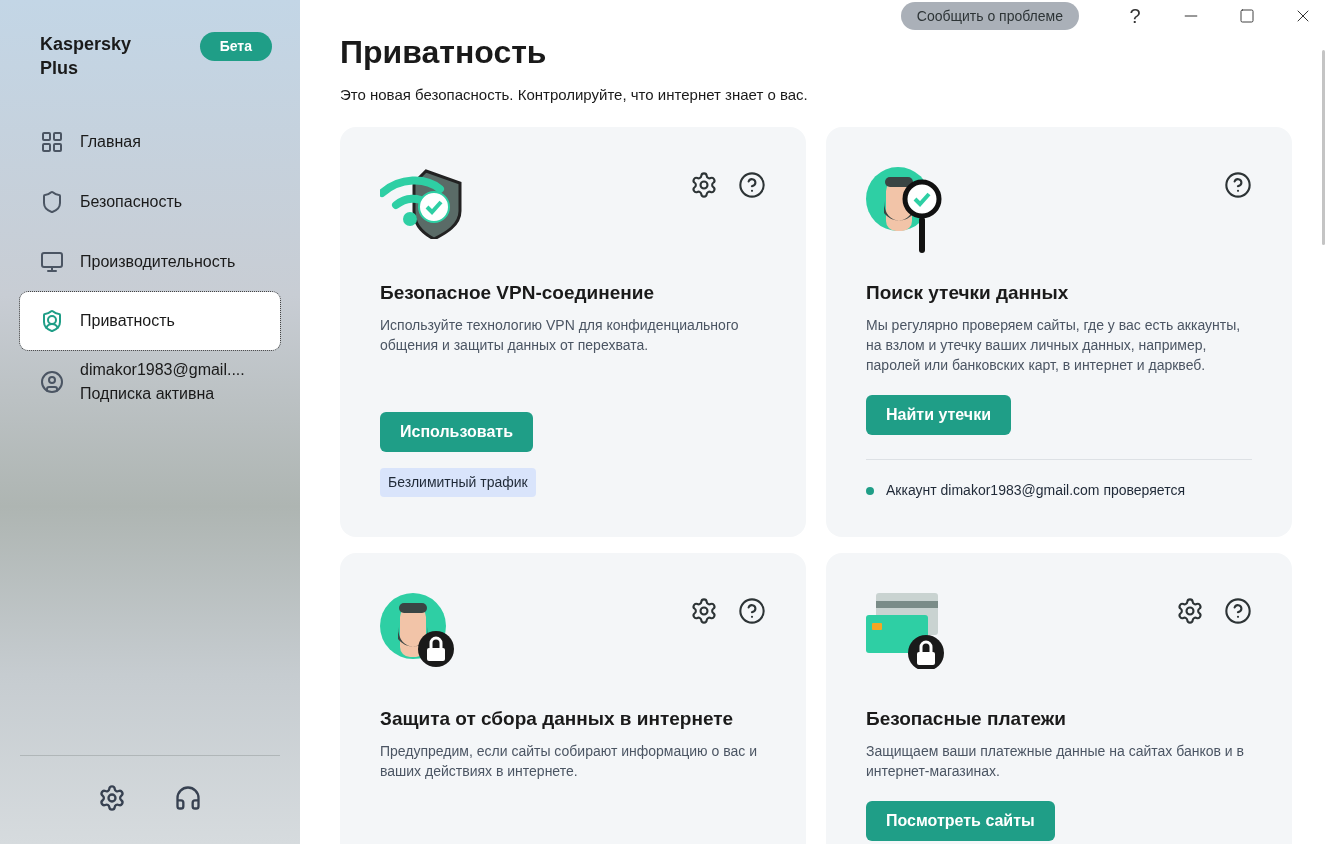 The image size is (1335, 844). What do you see at coordinates (52, 142) in the screenshot?
I see `grid-icon` at bounding box center [52, 142].